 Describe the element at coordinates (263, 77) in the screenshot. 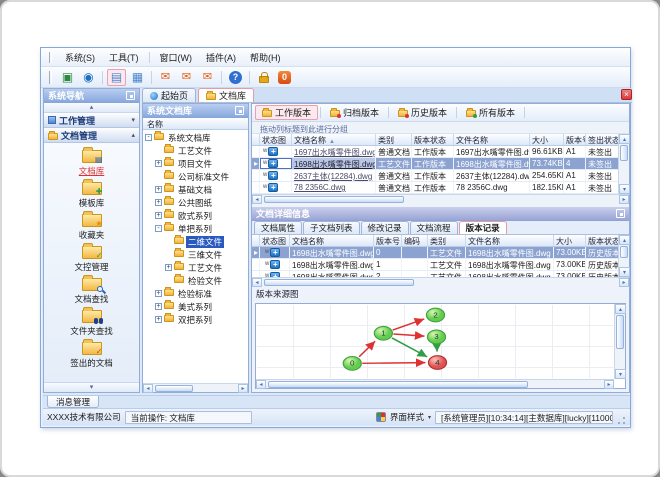

I see `lock-icon` at that location.